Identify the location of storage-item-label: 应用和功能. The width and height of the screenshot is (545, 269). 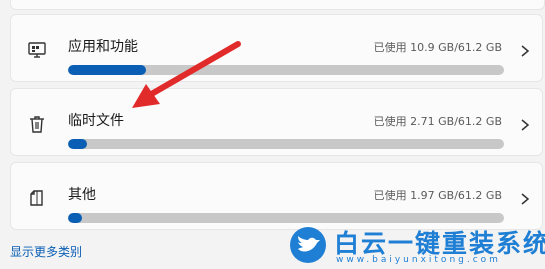
(103, 47).